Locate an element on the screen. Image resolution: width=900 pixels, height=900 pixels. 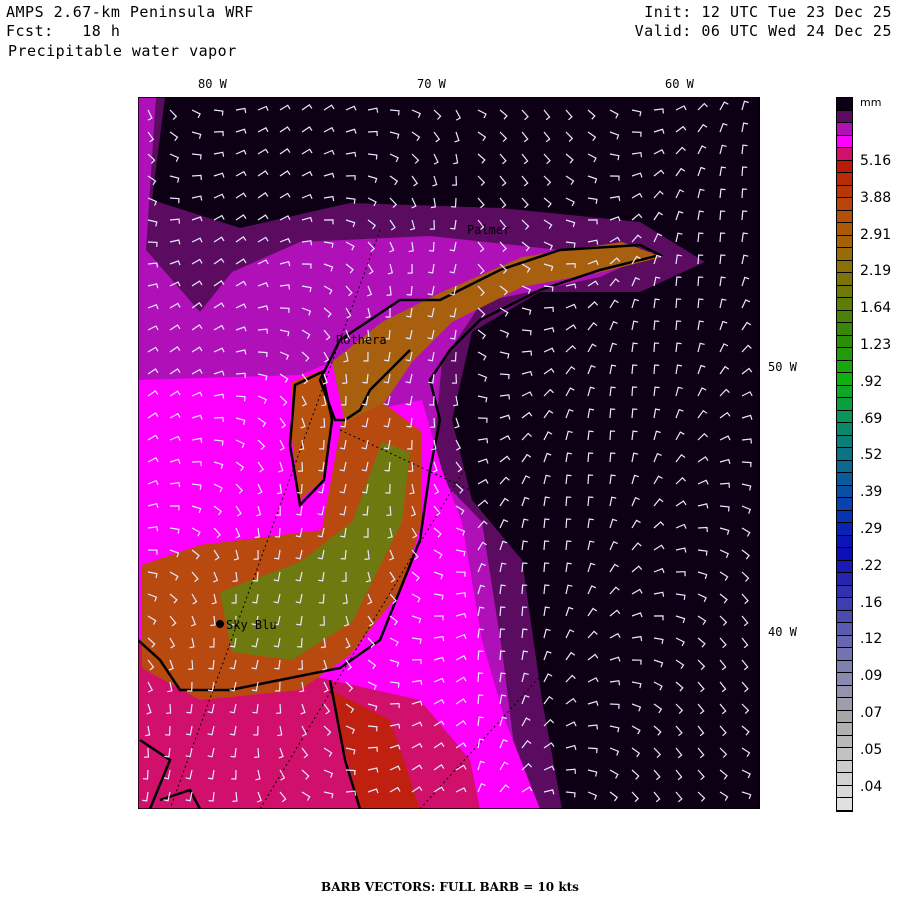
model-title: AMPS 2.67-km Peninsula WRF is located at coordinates (130, 12).